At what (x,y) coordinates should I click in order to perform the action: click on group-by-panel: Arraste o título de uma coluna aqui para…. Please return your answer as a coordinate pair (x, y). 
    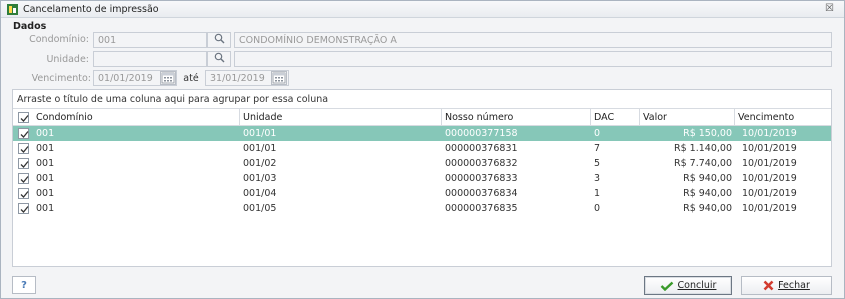
    Looking at the image, I should click on (422, 99).